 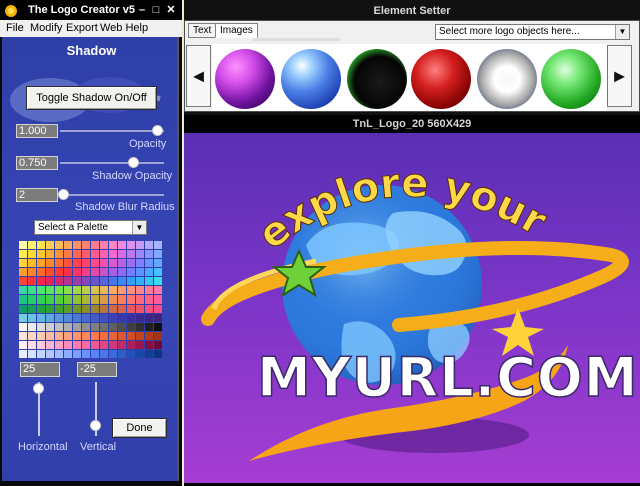 What do you see at coordinates (156, 10) in the screenshot?
I see `maximize-icon: □` at bounding box center [156, 10].